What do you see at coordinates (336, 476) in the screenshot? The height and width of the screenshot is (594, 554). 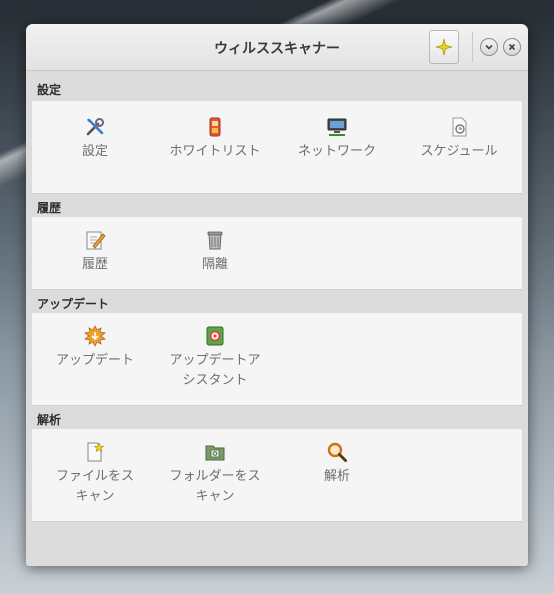 I see `analysis-label: 解析` at bounding box center [336, 476].